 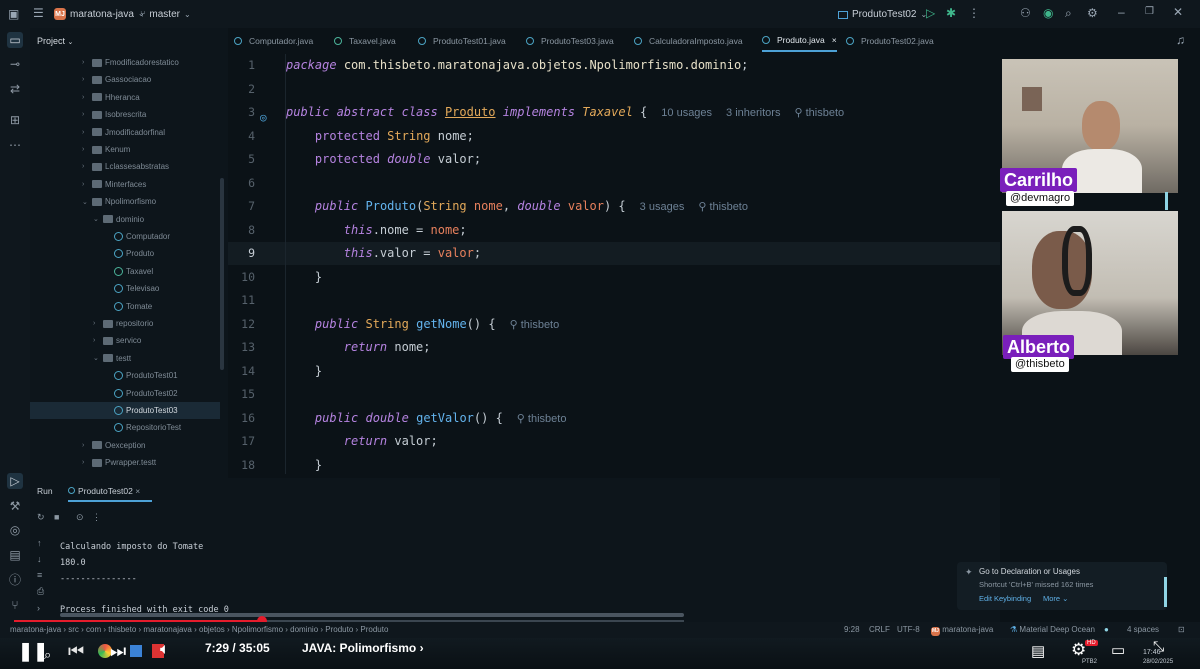 What do you see at coordinates (879, 629) in the screenshot?
I see `line-separator: CRLF` at bounding box center [879, 629].